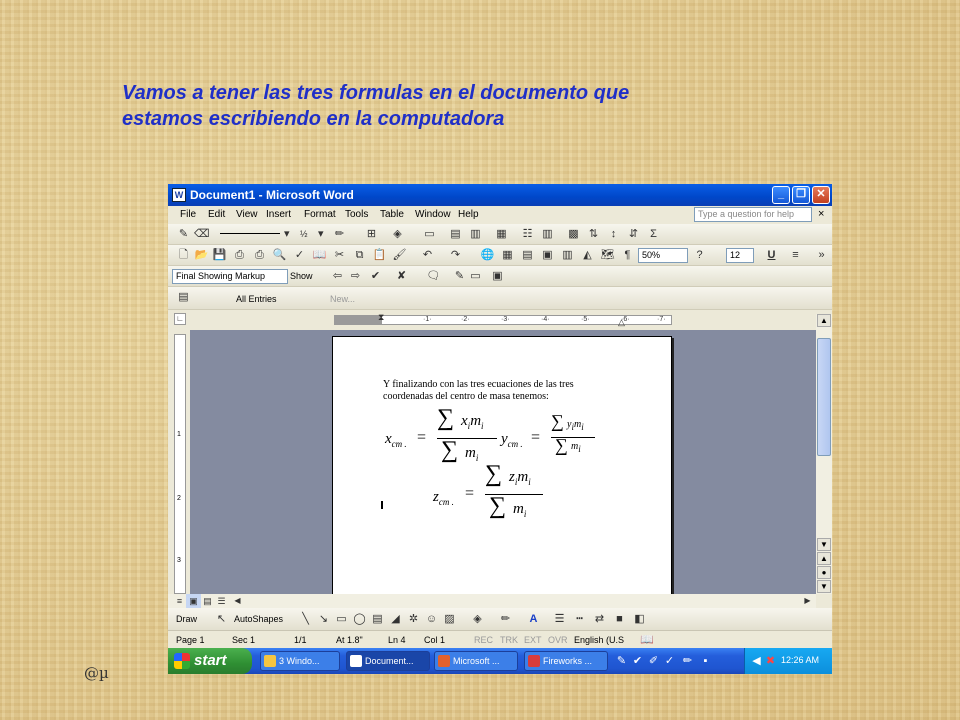 The height and width of the screenshot is (720, 960). Describe the element at coordinates (237, 601) in the screenshot. I see `scroll-left-icon: ◀` at that location.